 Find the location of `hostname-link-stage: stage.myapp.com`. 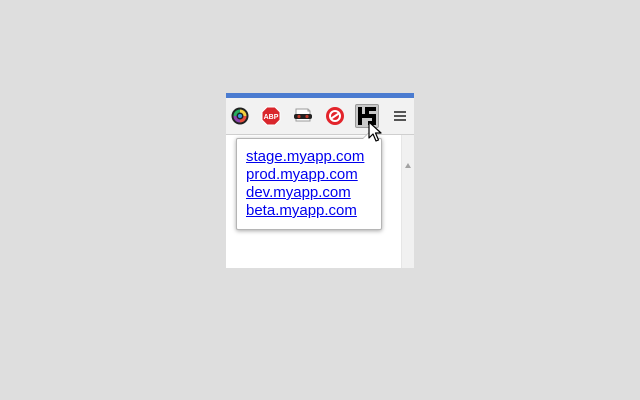

hostname-link-stage: stage.myapp.com is located at coordinates (305, 156).